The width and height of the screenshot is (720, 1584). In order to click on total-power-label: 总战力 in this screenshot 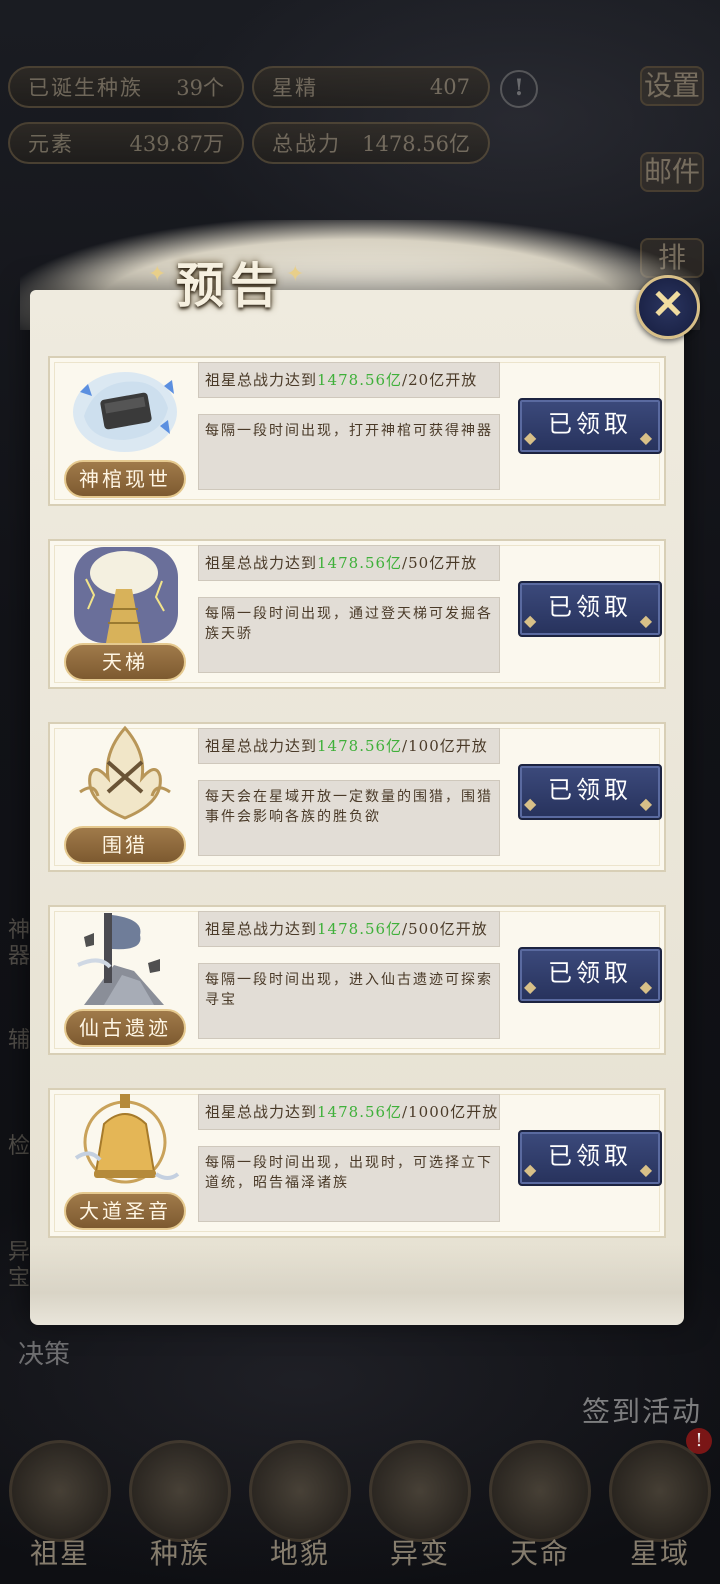, I will do `click(306, 144)`.